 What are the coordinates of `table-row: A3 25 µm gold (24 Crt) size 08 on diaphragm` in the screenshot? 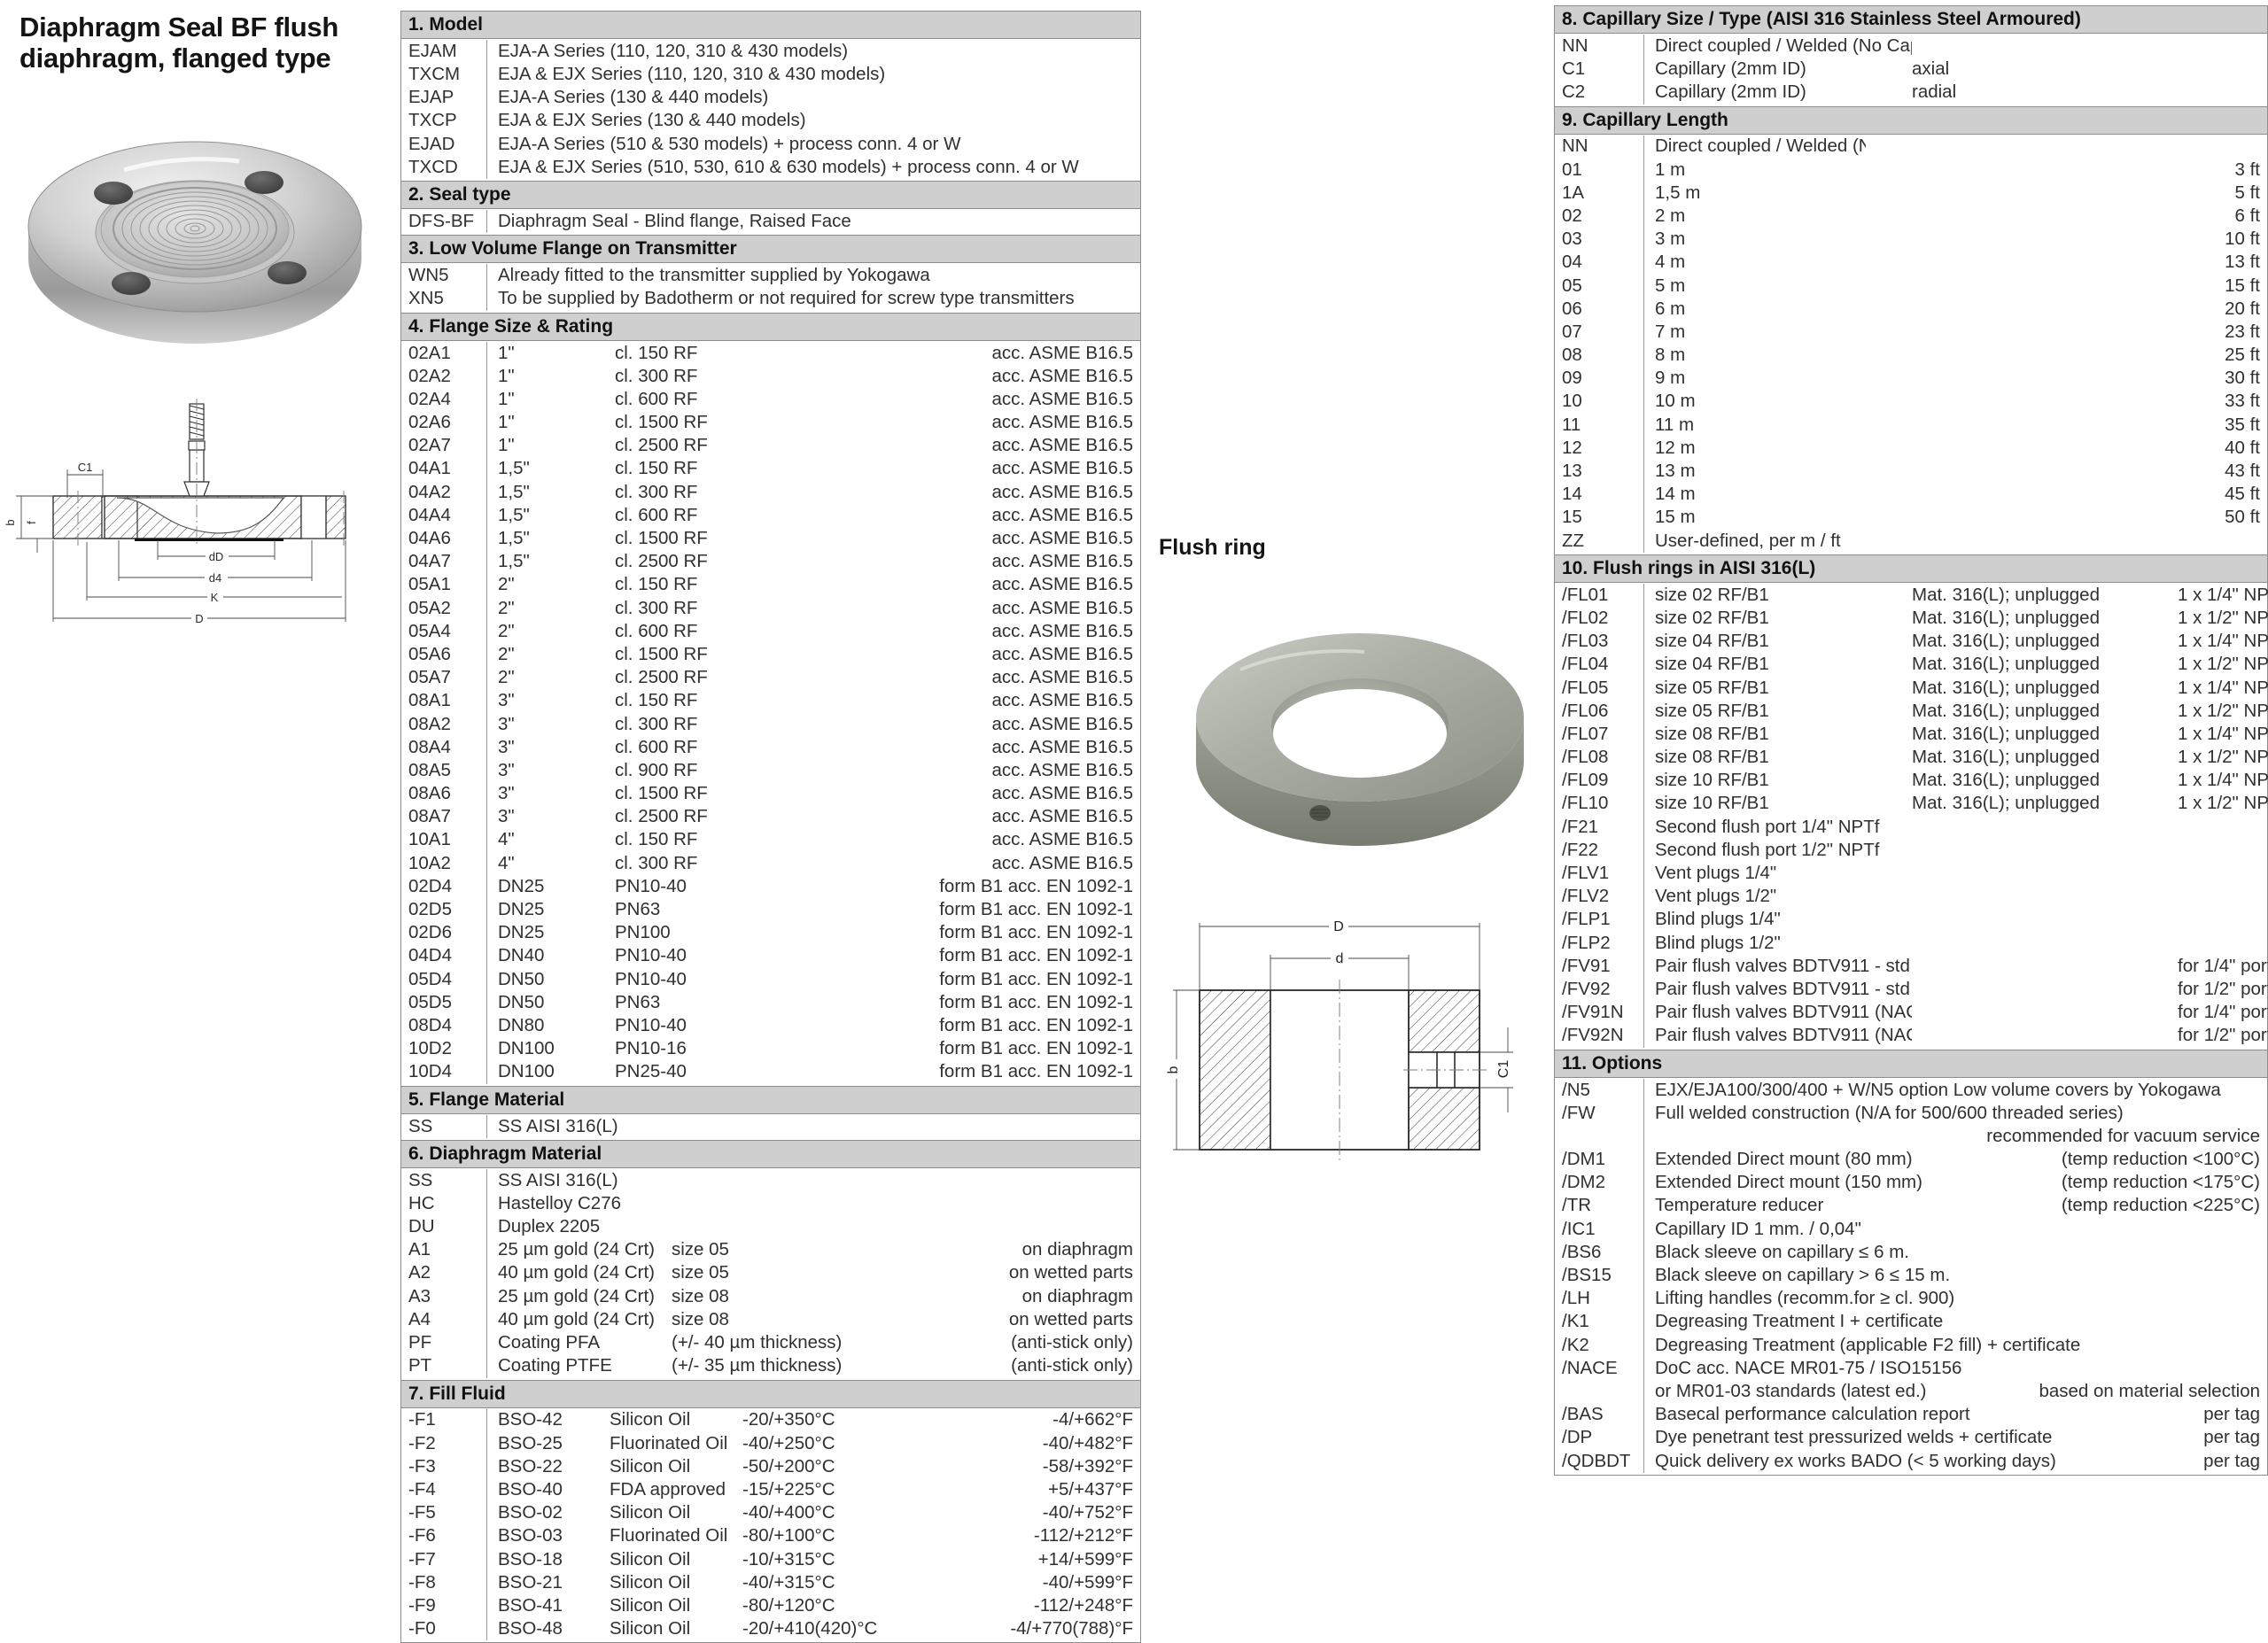 It's located at (770, 1296).